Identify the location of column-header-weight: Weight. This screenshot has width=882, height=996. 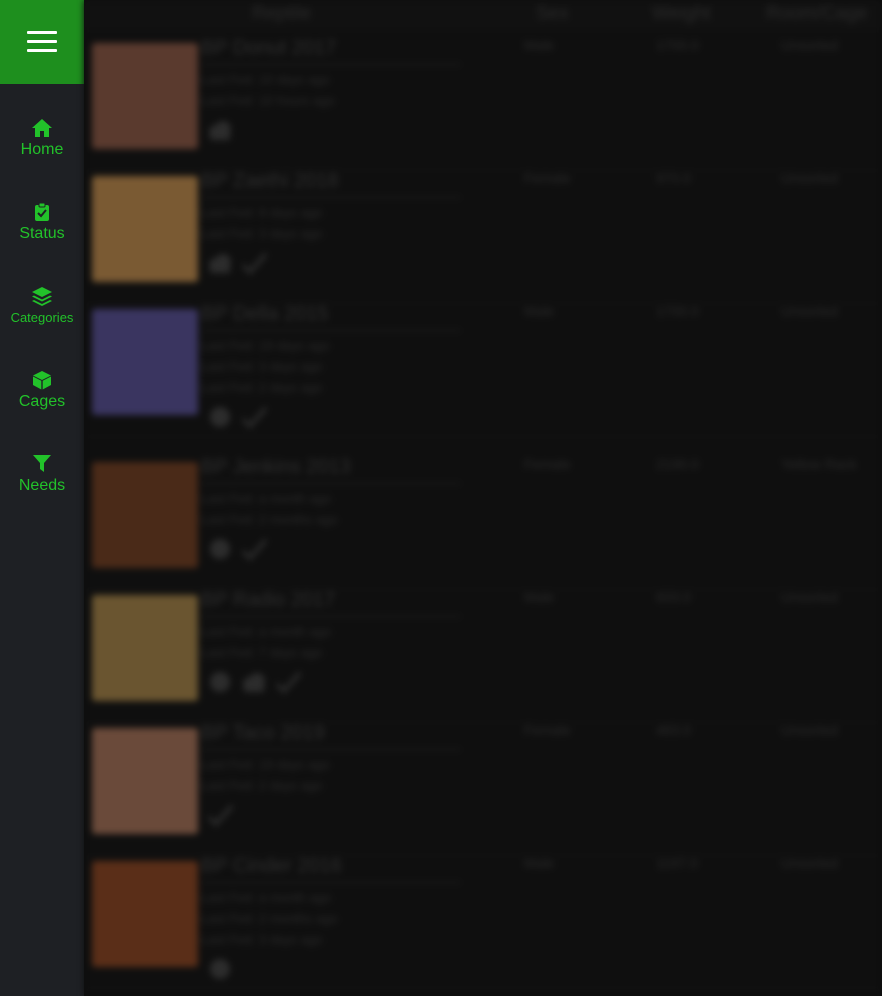
(681, 14).